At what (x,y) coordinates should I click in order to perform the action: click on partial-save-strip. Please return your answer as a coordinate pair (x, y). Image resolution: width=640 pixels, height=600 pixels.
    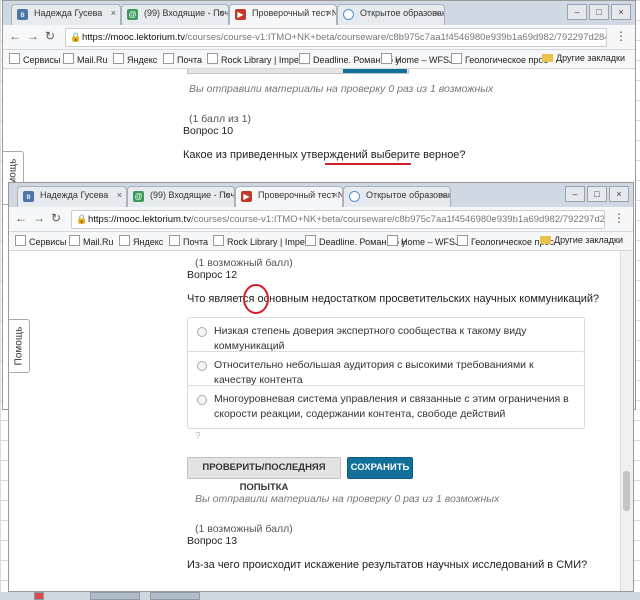
    Looking at the image, I should click on (375, 71).